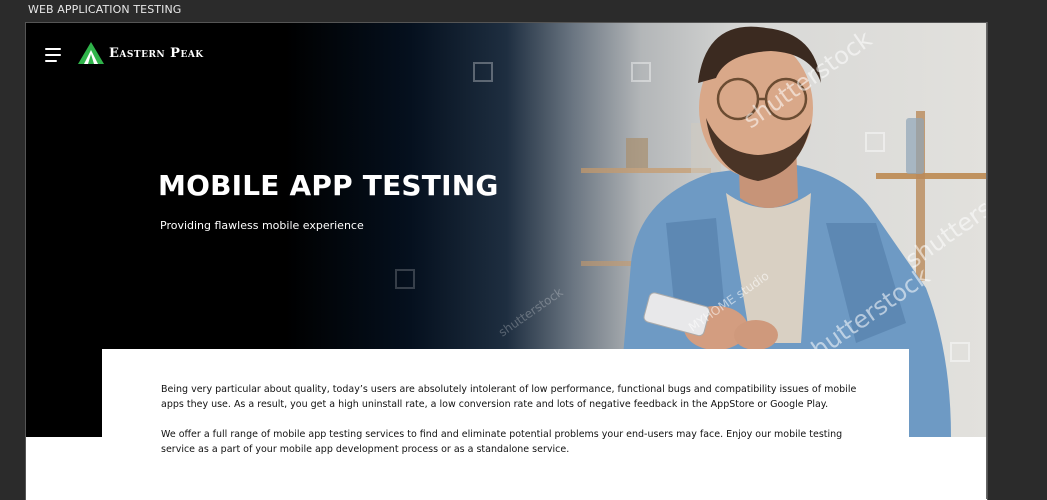 The width and height of the screenshot is (1047, 500). I want to click on mountain-peak-logo-icon, so click(91, 53).